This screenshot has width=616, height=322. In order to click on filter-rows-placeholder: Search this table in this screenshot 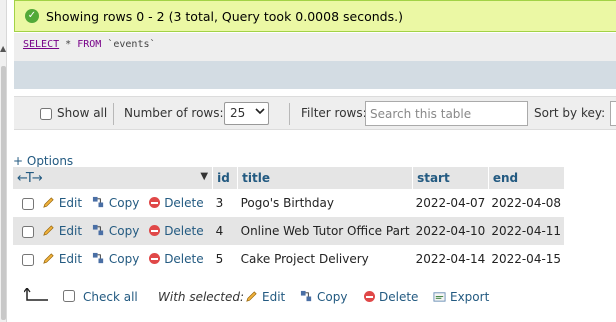, I will do `click(421, 114)`.